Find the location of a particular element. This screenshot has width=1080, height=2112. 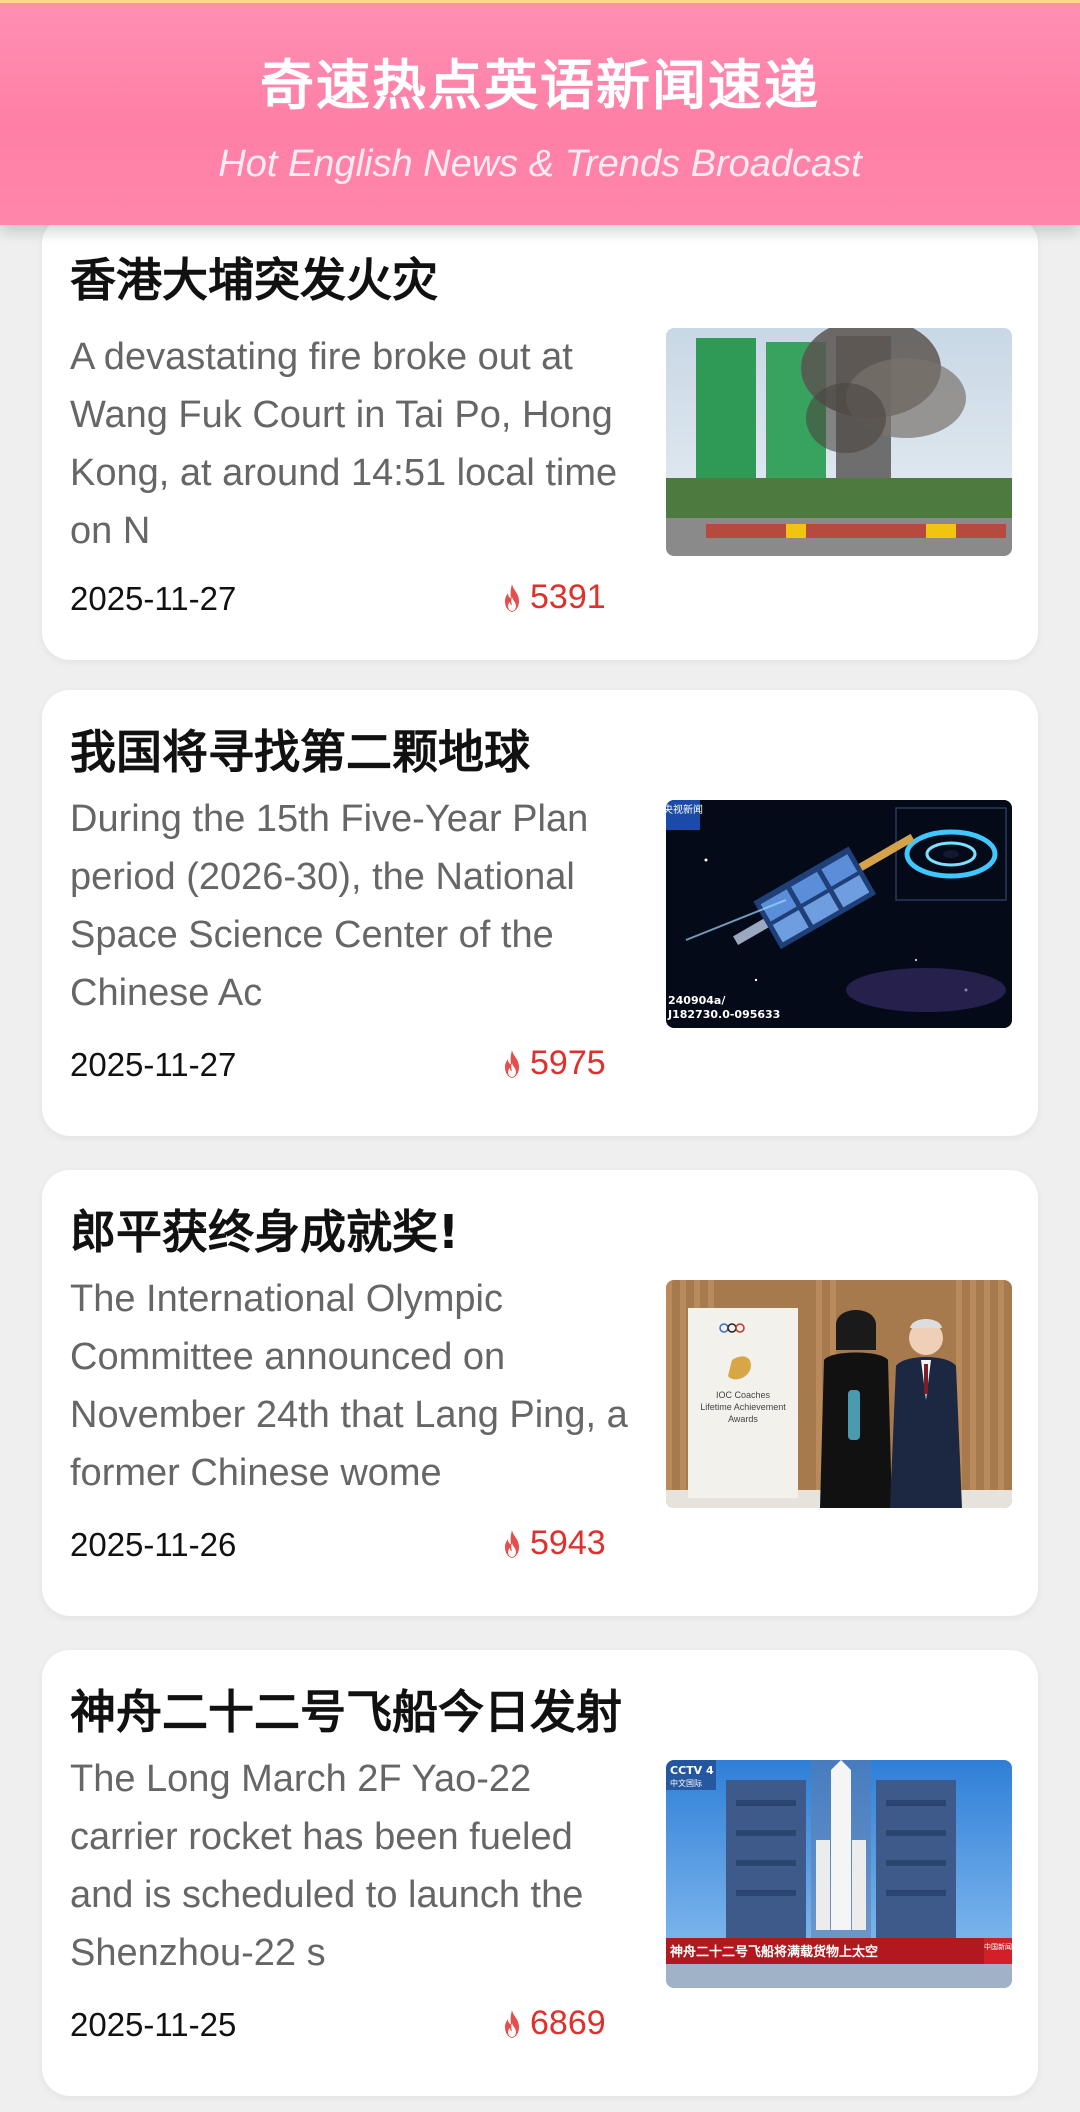

news-title: 我国将寻找第二颗地球 is located at coordinates (300, 752).